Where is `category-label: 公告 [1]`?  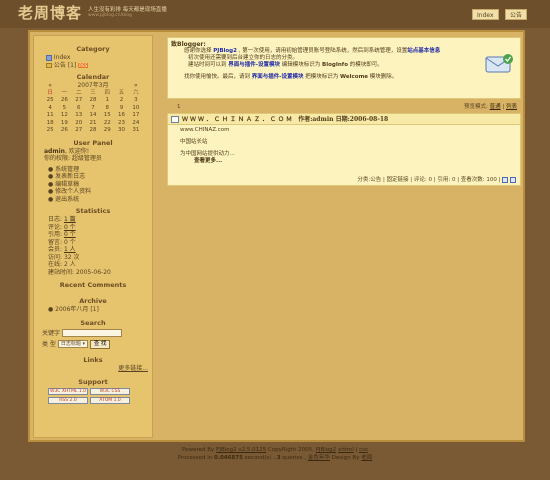
category-label: 公告 [1] is located at coordinates (65, 65).